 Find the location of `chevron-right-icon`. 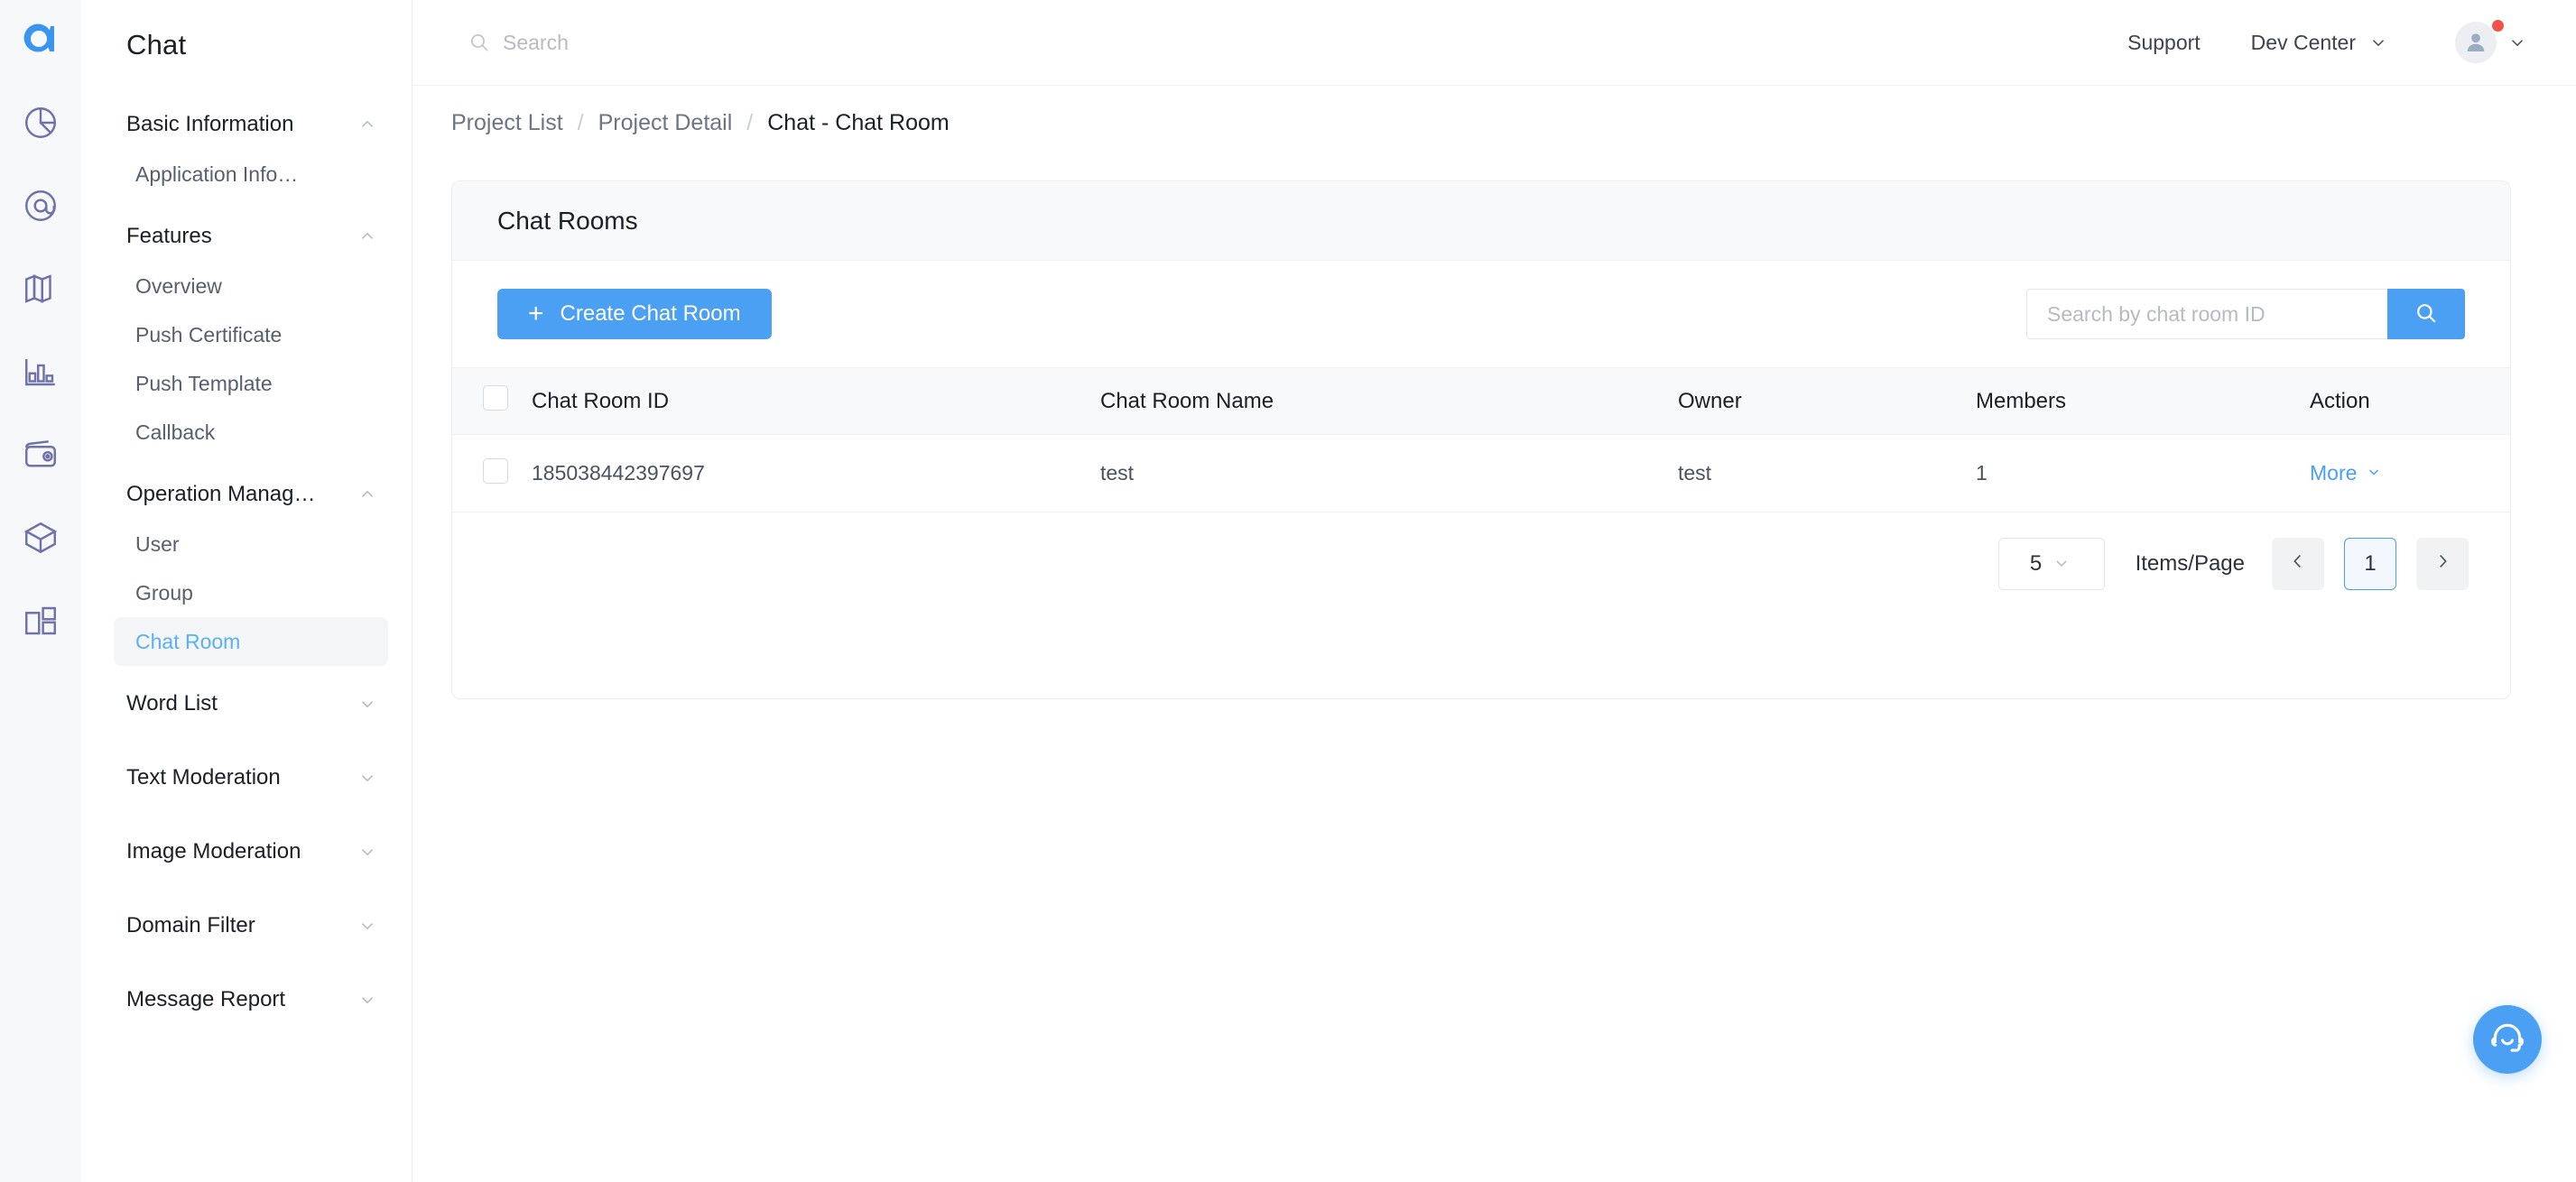

chevron-right-icon is located at coordinates (2442, 564).